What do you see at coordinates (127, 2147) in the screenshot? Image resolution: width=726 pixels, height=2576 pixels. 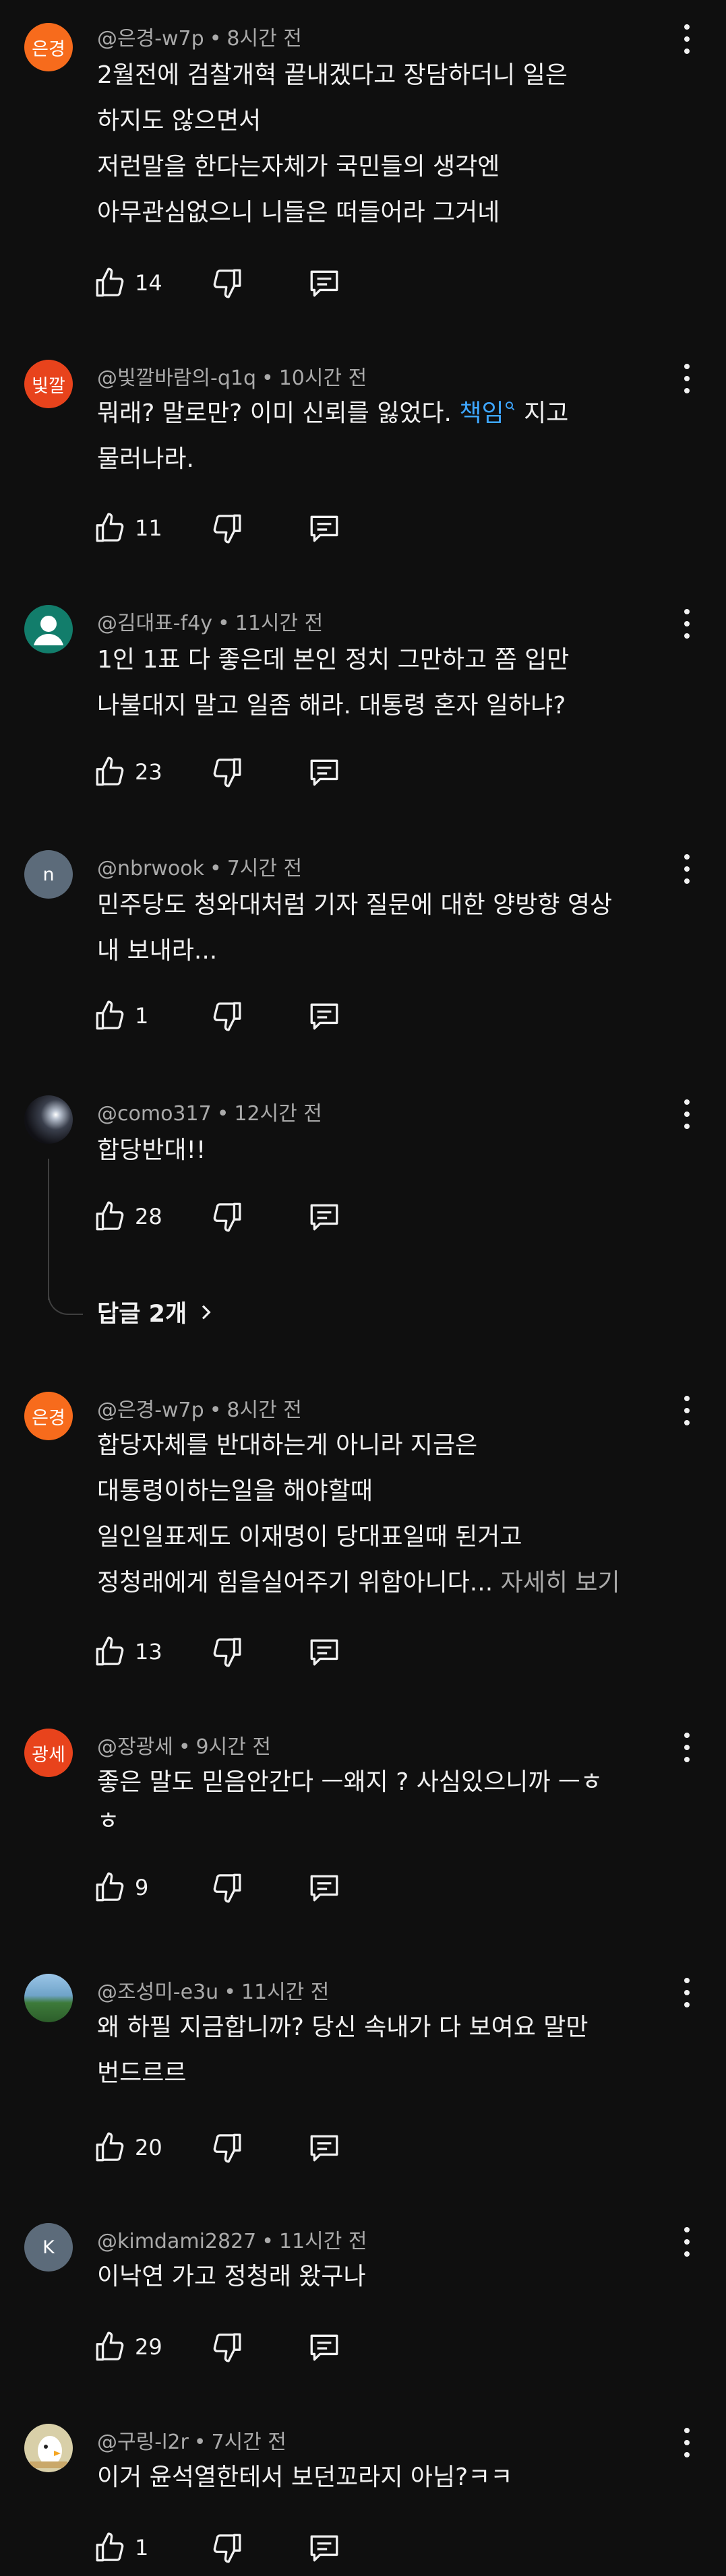 I see `like-button: 20` at bounding box center [127, 2147].